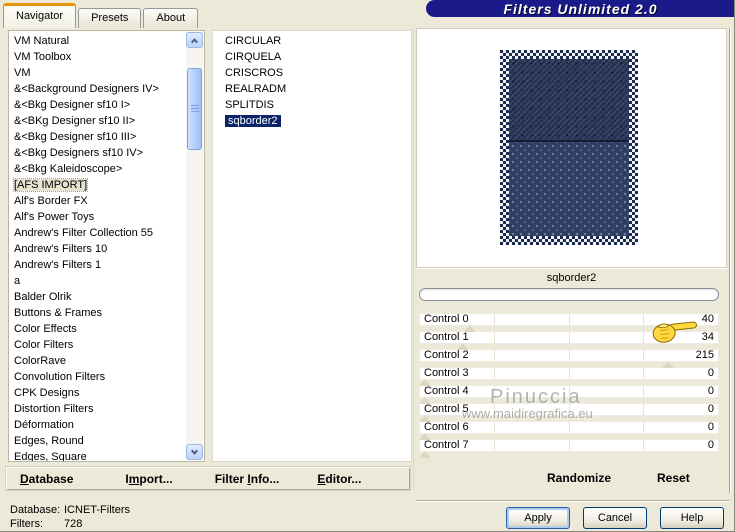 The image size is (735, 532). What do you see at coordinates (97, 233) in the screenshot?
I see `category-list-item: Andrew's Filter Collection 55` at bounding box center [97, 233].